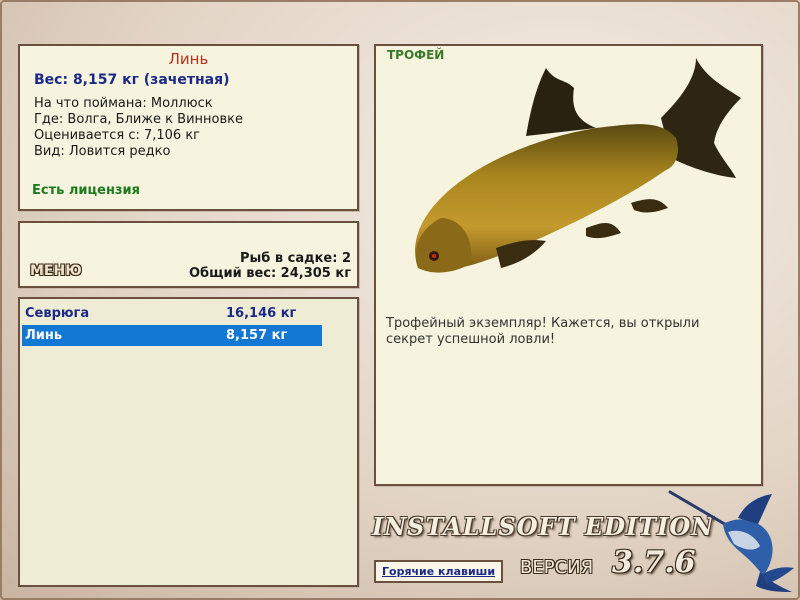  Describe the element at coordinates (188, 59) in the screenshot. I see `fish-name: Линь` at that location.